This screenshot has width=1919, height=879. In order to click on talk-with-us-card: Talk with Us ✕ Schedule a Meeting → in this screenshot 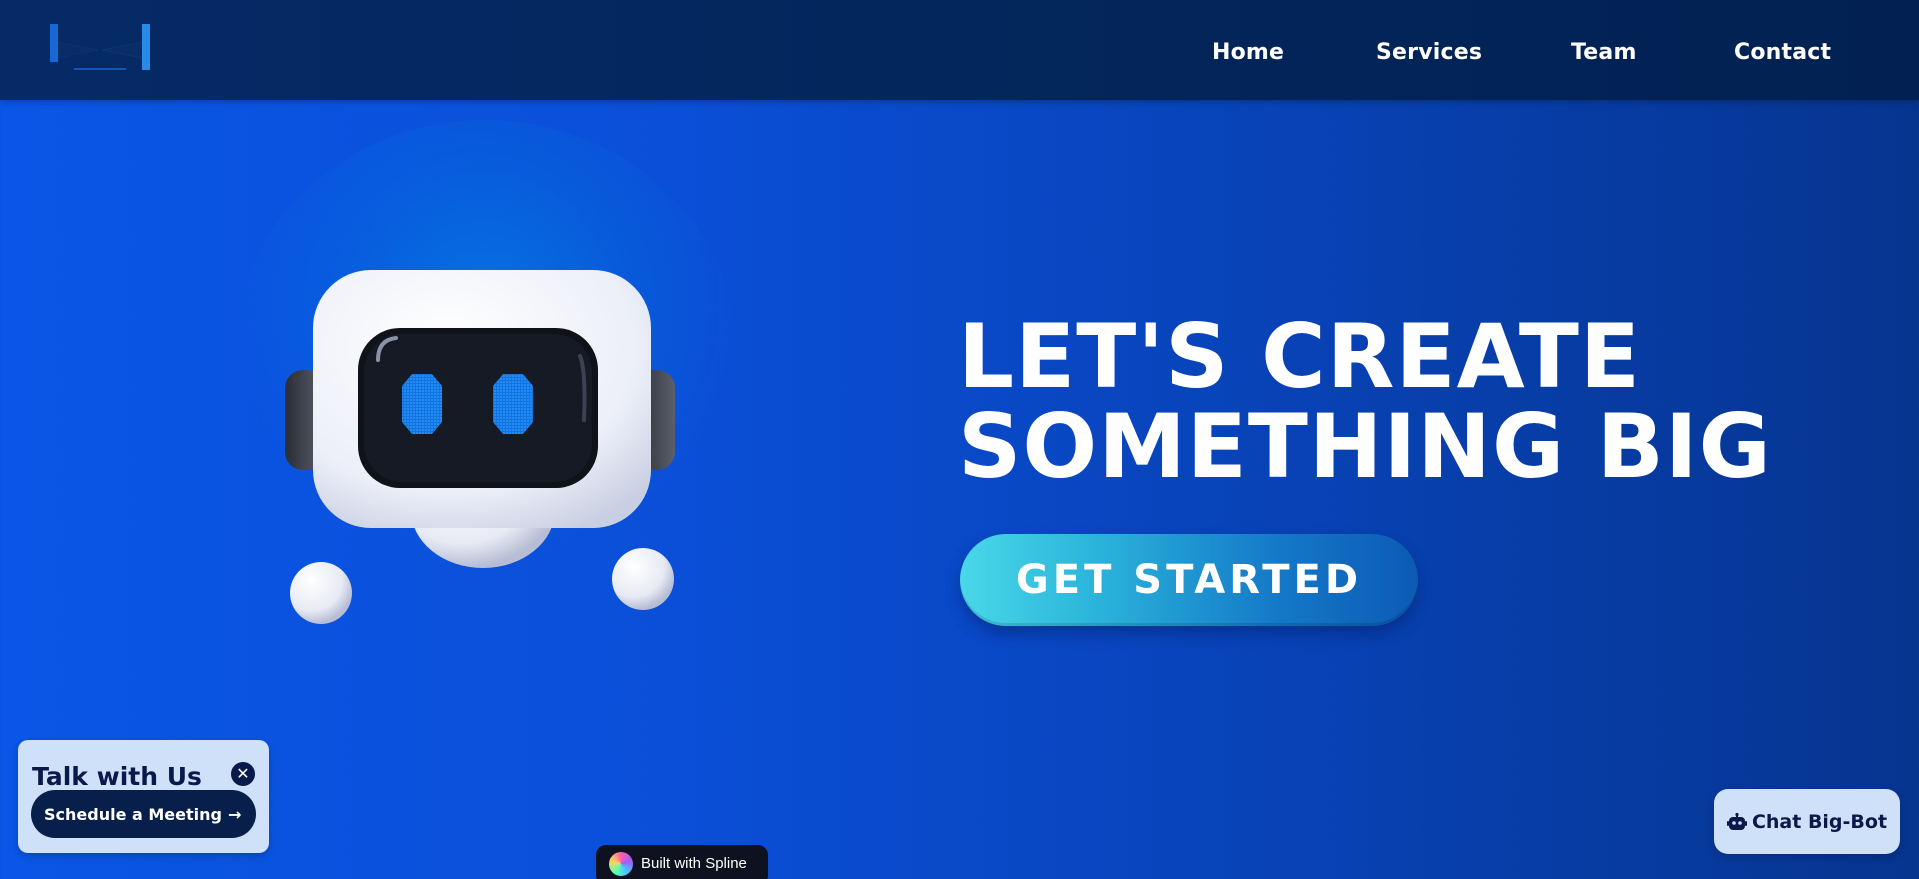, I will do `click(143, 796)`.